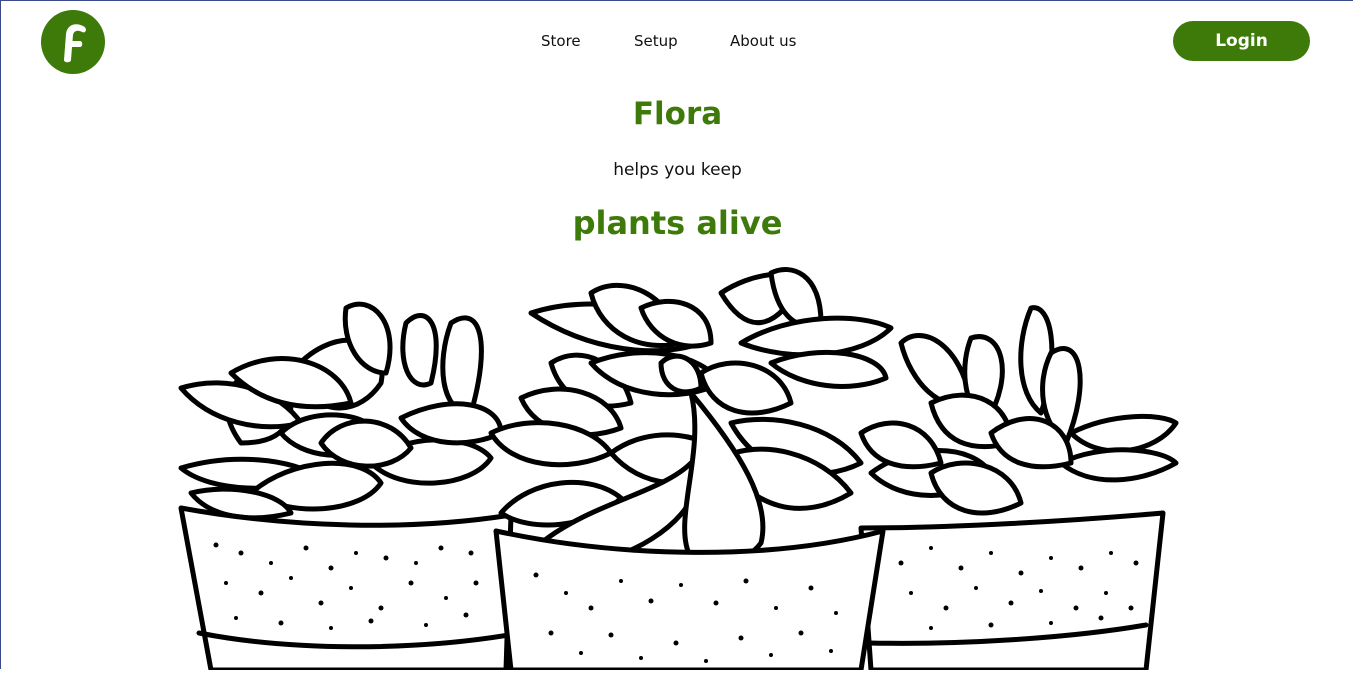 The width and height of the screenshot is (1353, 674). Describe the element at coordinates (677, 114) in the screenshot. I see `hero-title: Flora` at that location.